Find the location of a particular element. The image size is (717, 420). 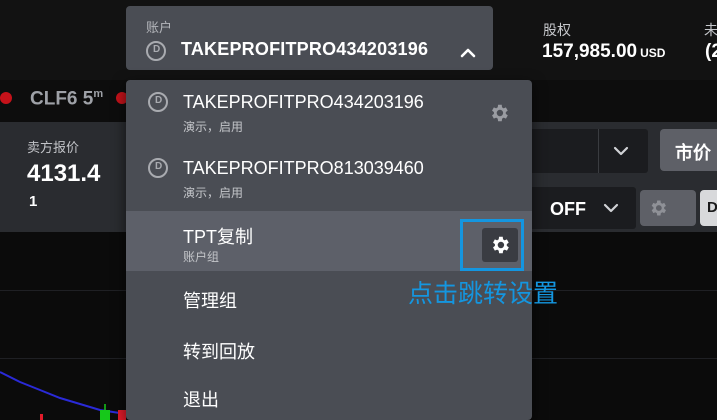

highlight-box is located at coordinates (492, 245).